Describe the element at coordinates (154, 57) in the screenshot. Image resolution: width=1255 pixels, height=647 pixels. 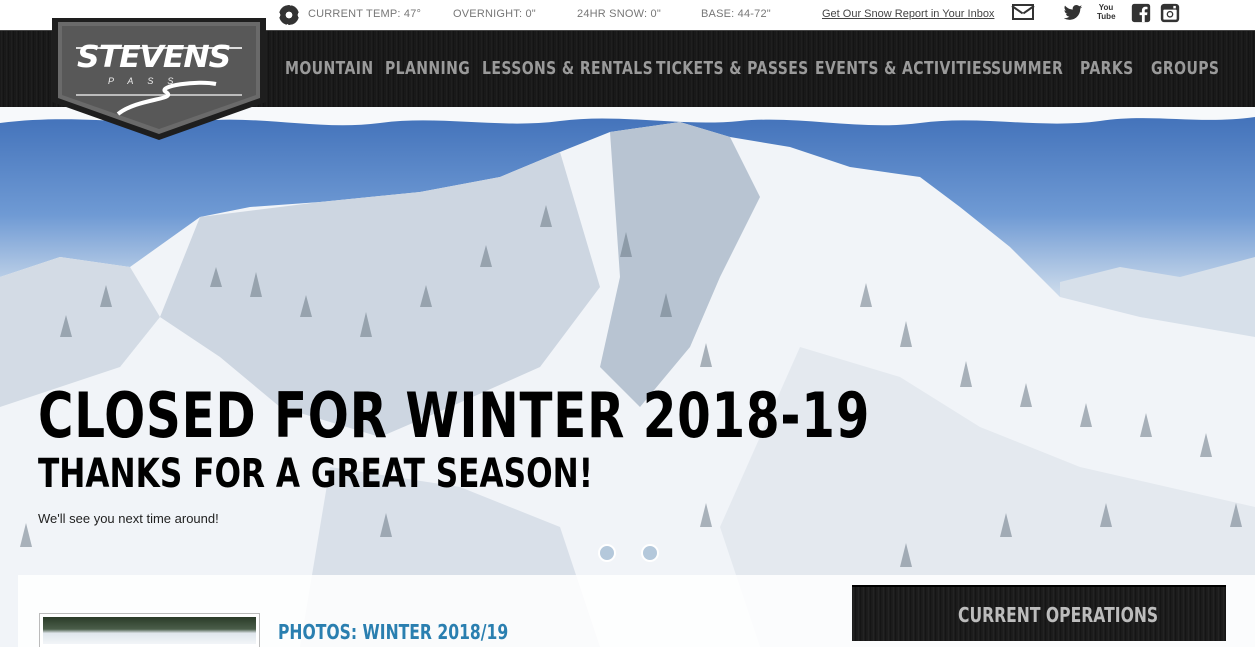
I see `logo-wordmark: STEVENS` at that location.